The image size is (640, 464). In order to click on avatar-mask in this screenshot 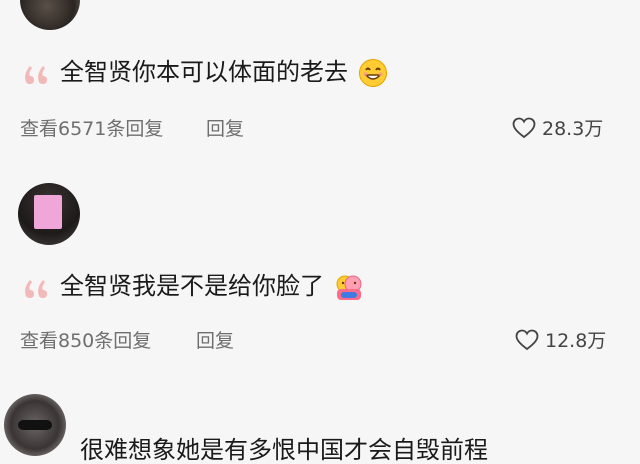, I will do `click(48, 212)`.